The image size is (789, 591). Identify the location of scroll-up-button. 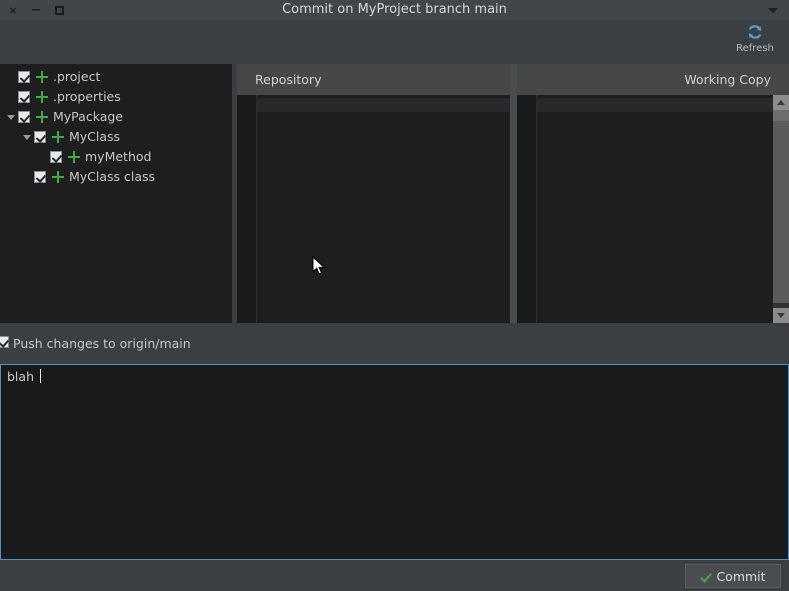
(781, 102).